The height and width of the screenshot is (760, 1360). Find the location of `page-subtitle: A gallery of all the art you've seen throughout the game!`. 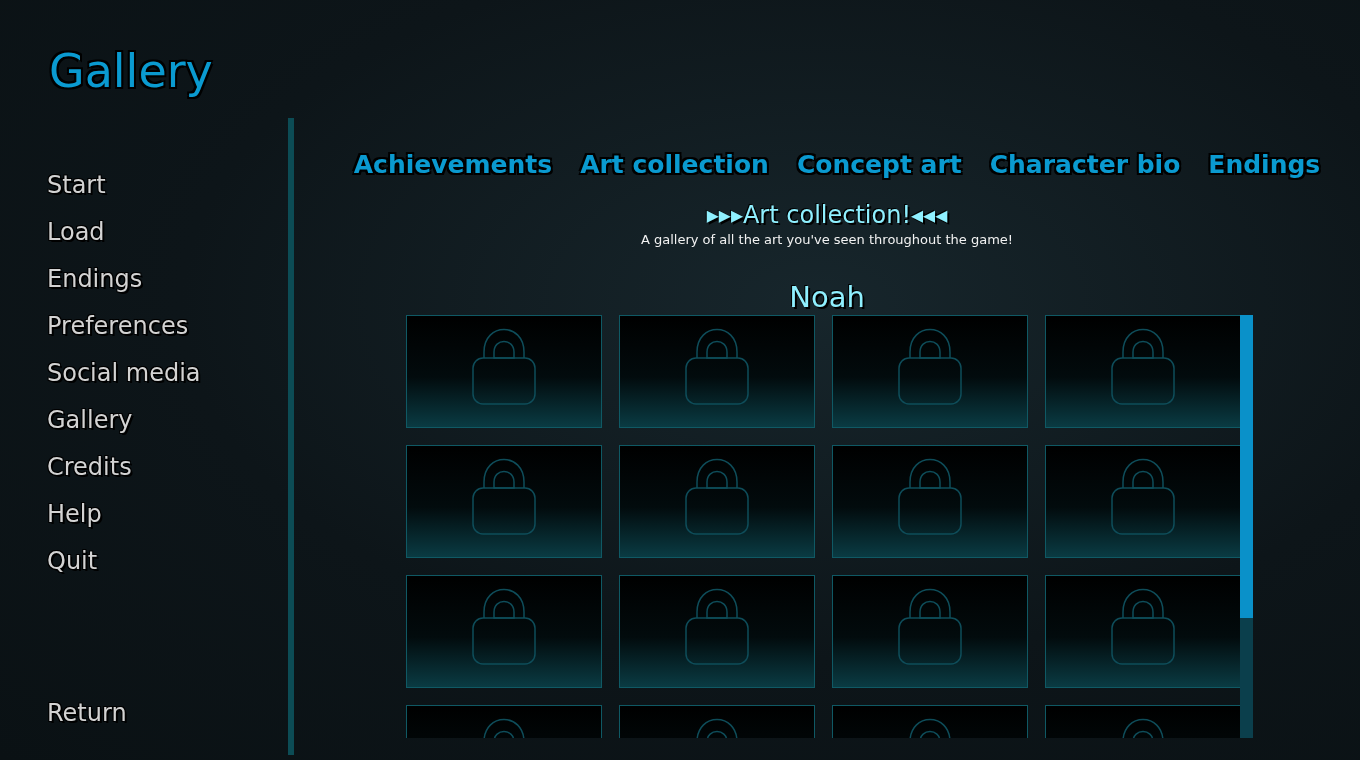

page-subtitle: A gallery of all the art you've seen throughout the game! is located at coordinates (827, 239).